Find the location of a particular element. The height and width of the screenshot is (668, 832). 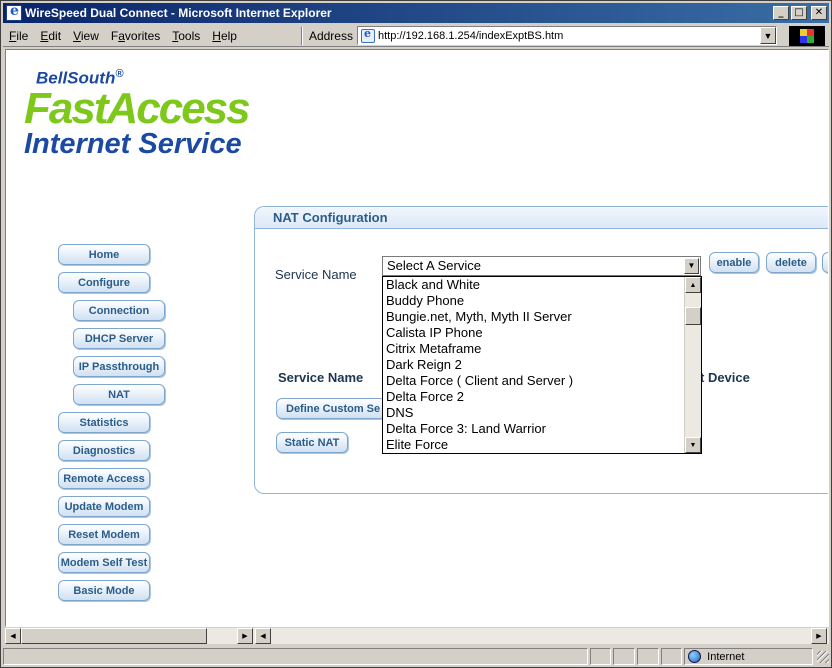

scroll-up-icon: ▲ is located at coordinates (693, 285).